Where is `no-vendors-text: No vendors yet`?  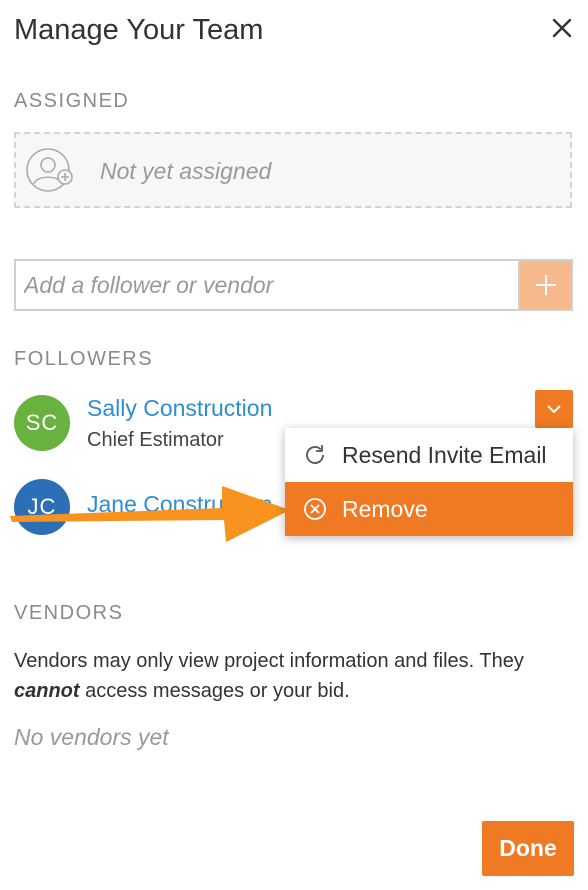
no-vendors-text: No vendors yet is located at coordinates (91, 737).